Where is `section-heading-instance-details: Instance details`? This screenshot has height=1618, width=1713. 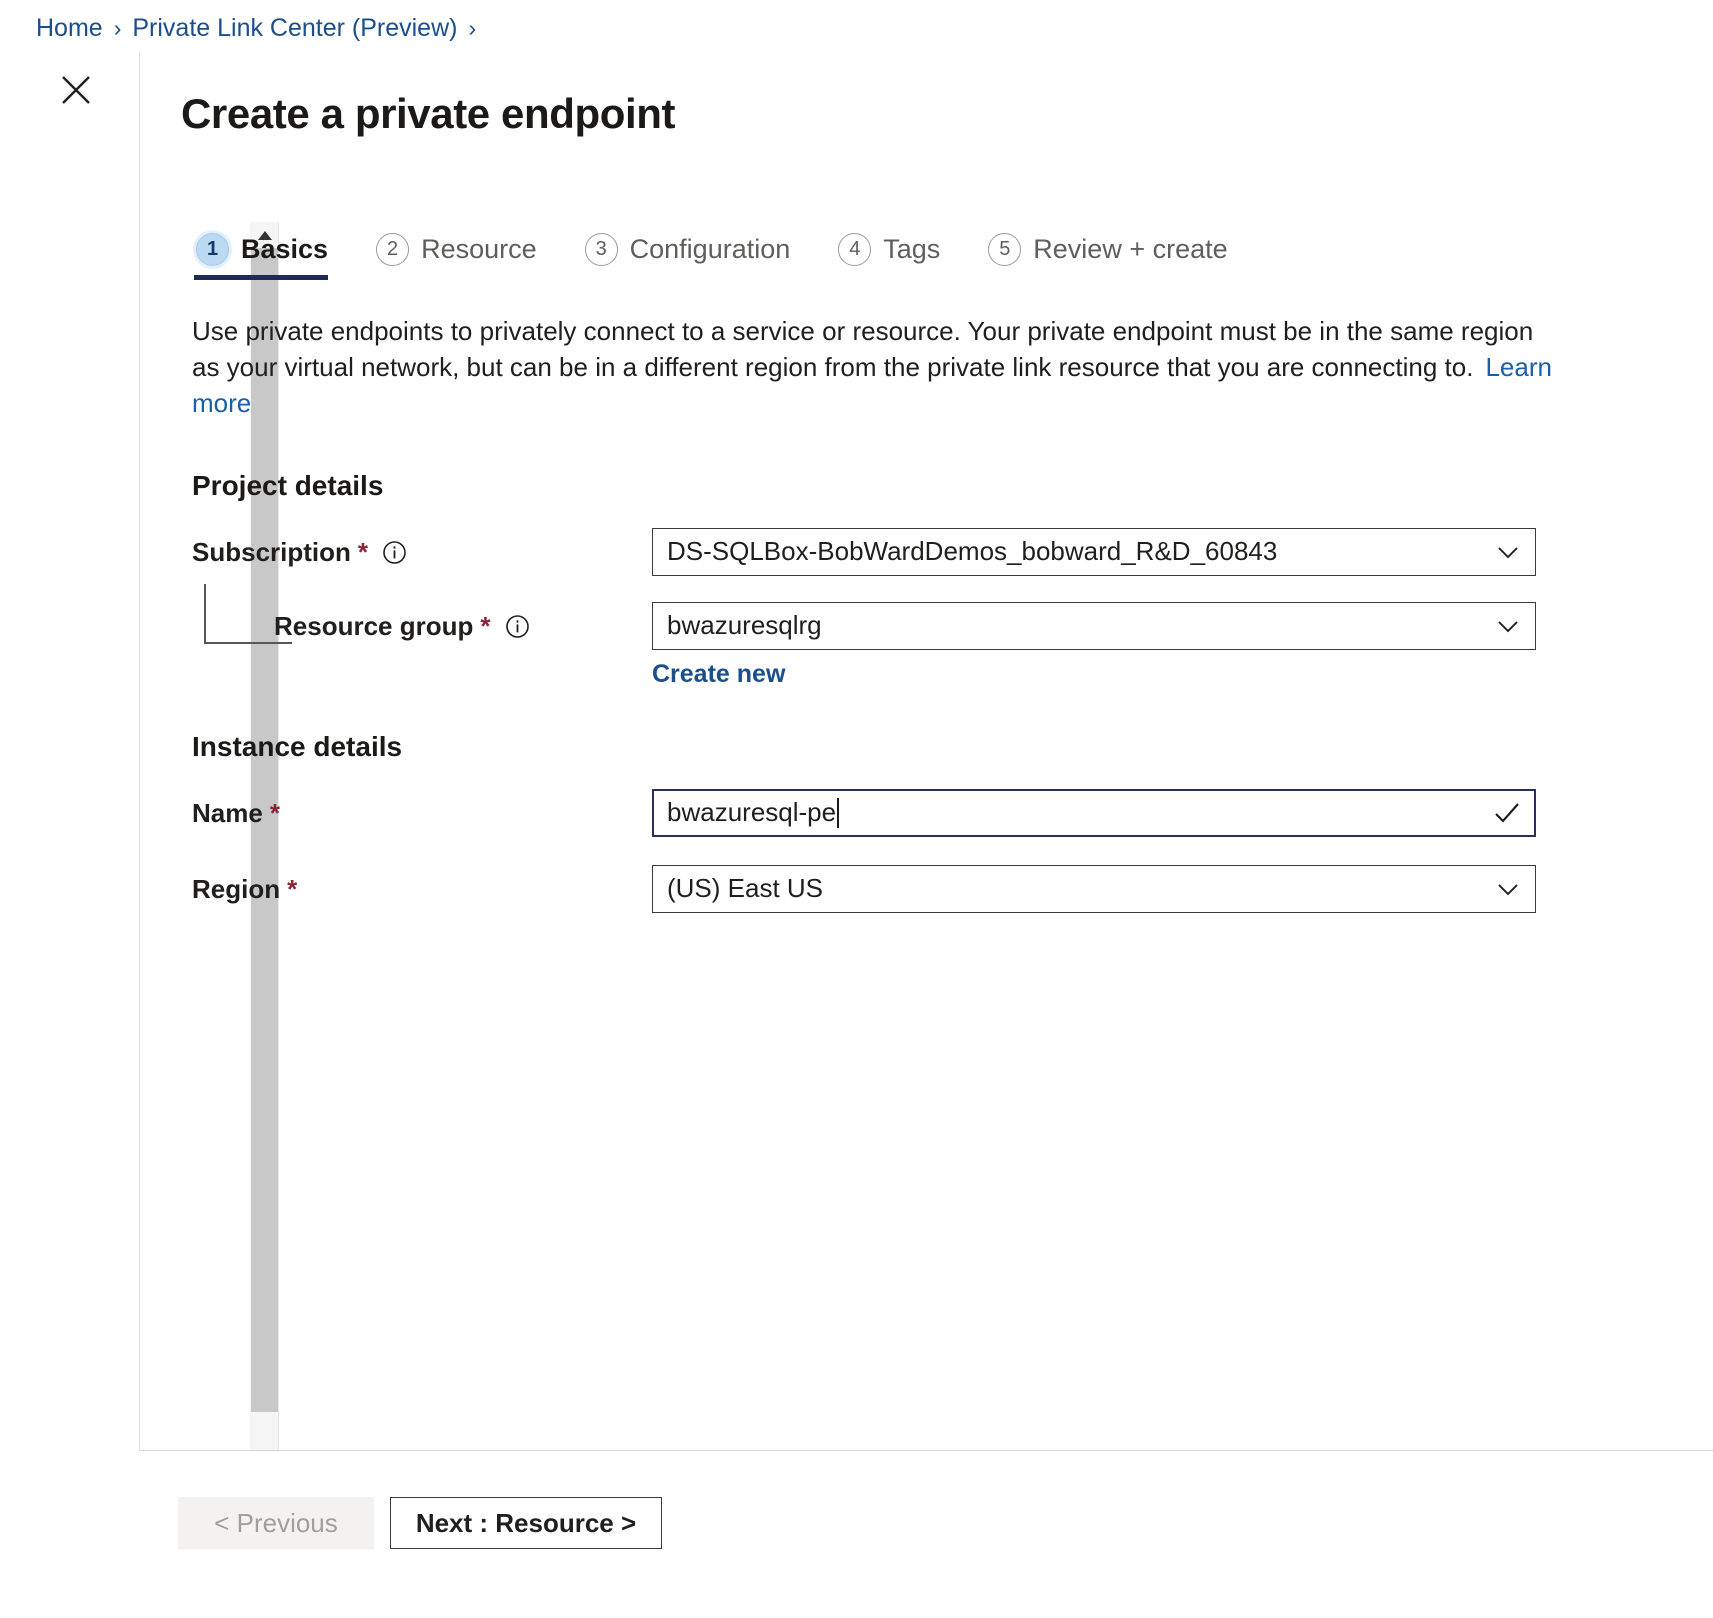
section-heading-instance-details: Instance details is located at coordinates (297, 746).